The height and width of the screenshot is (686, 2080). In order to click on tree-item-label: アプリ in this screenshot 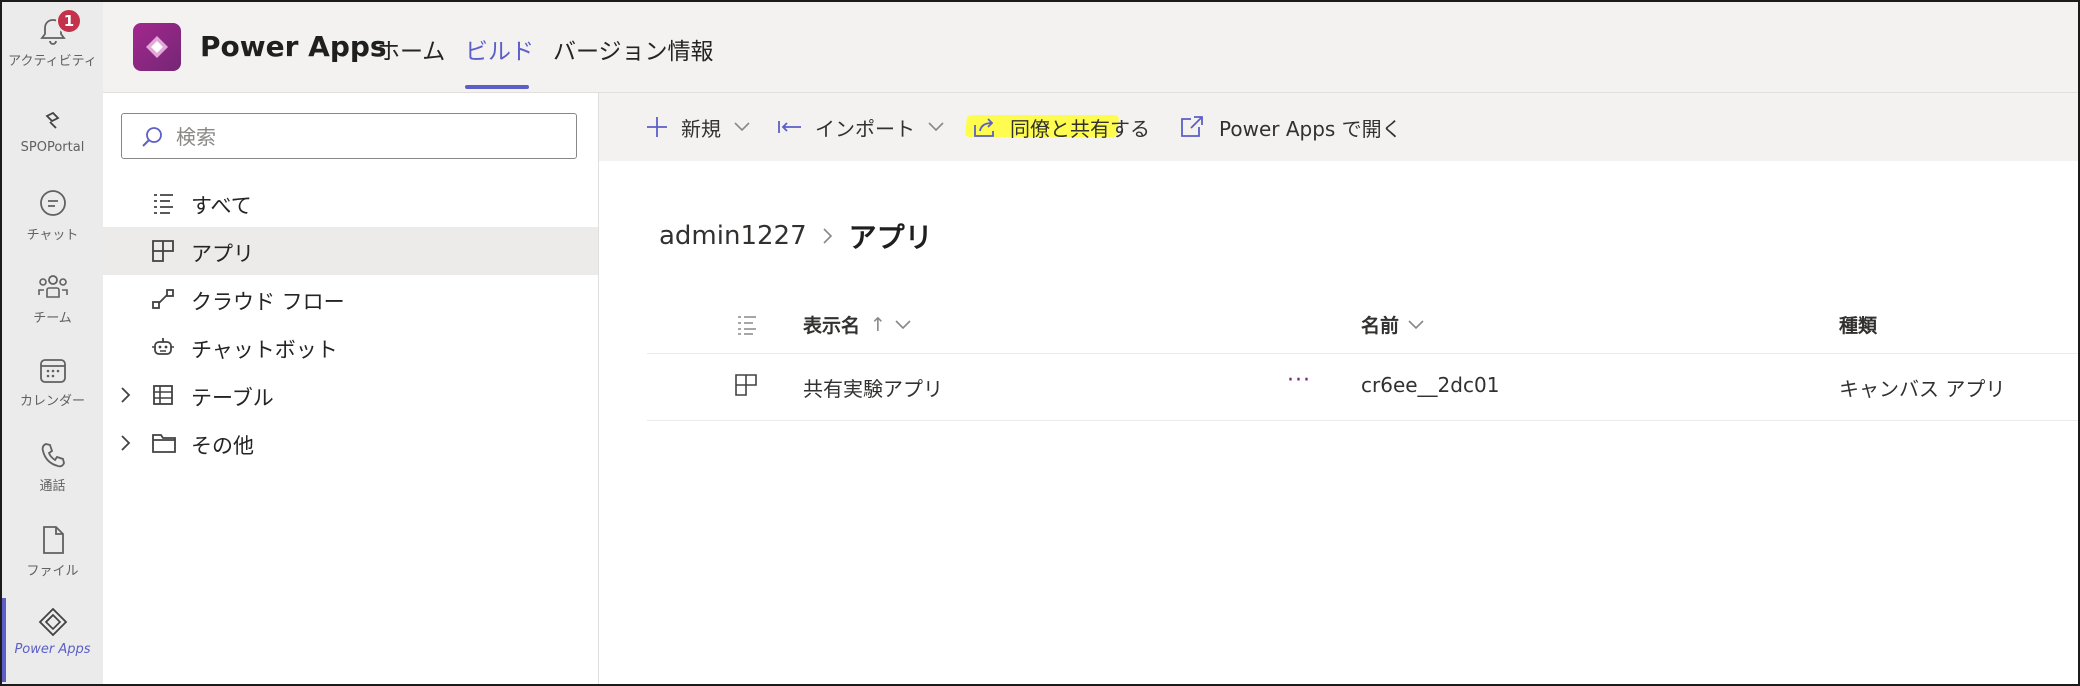, I will do `click(222, 254)`.